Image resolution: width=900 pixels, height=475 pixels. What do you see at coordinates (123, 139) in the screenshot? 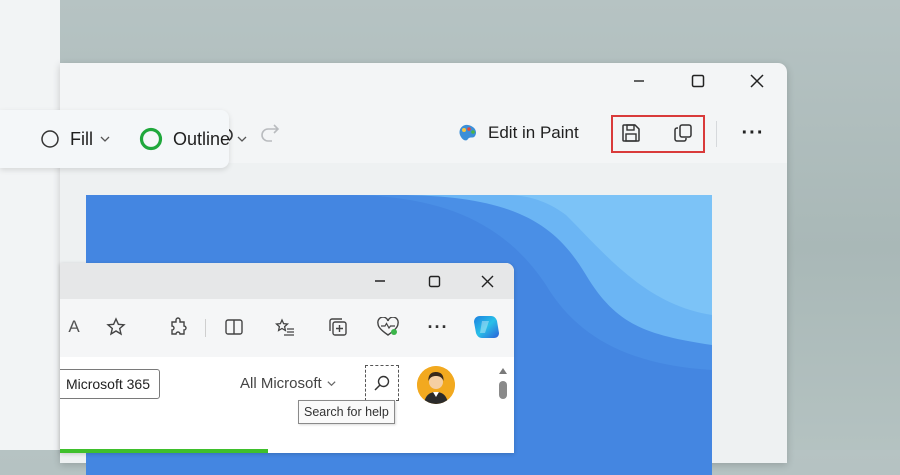
I see `shape-options-popup: Fill Outline` at bounding box center [123, 139].